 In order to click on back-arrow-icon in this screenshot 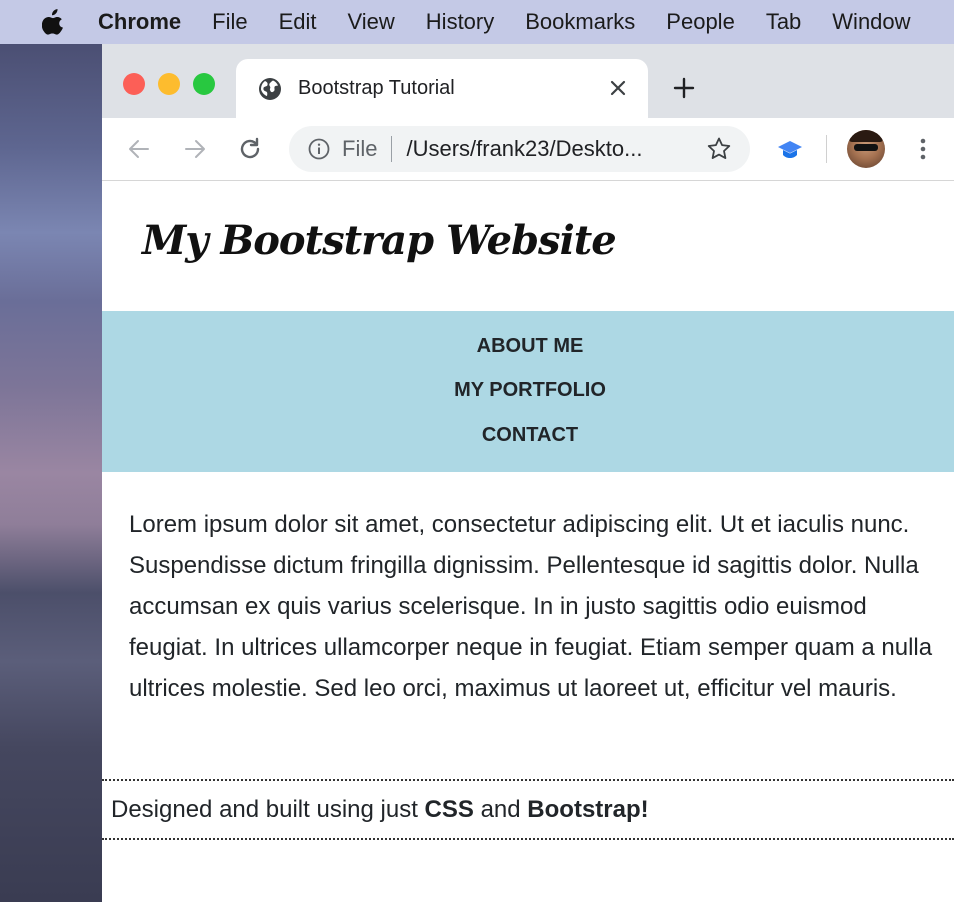, I will do `click(139, 149)`.